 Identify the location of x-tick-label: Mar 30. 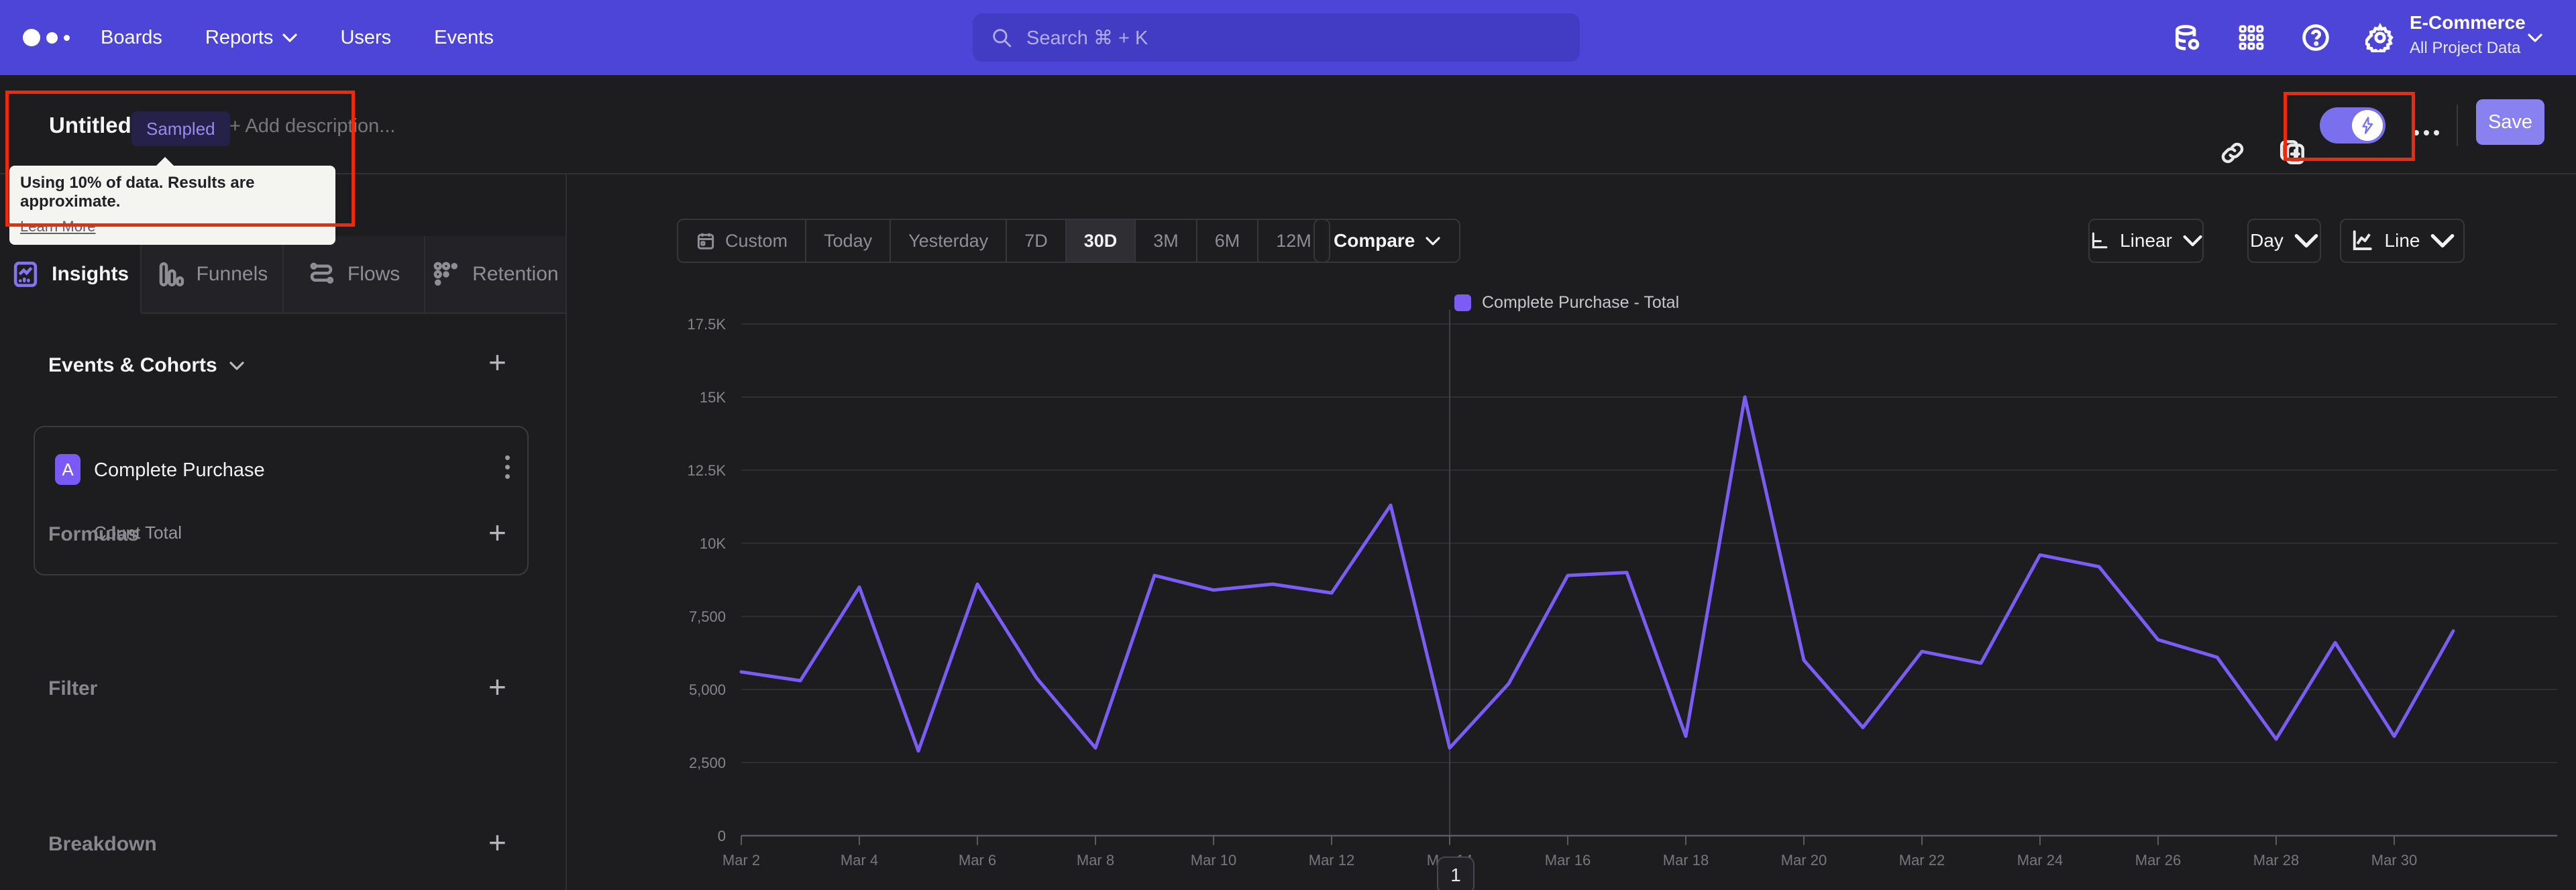
(2394, 860).